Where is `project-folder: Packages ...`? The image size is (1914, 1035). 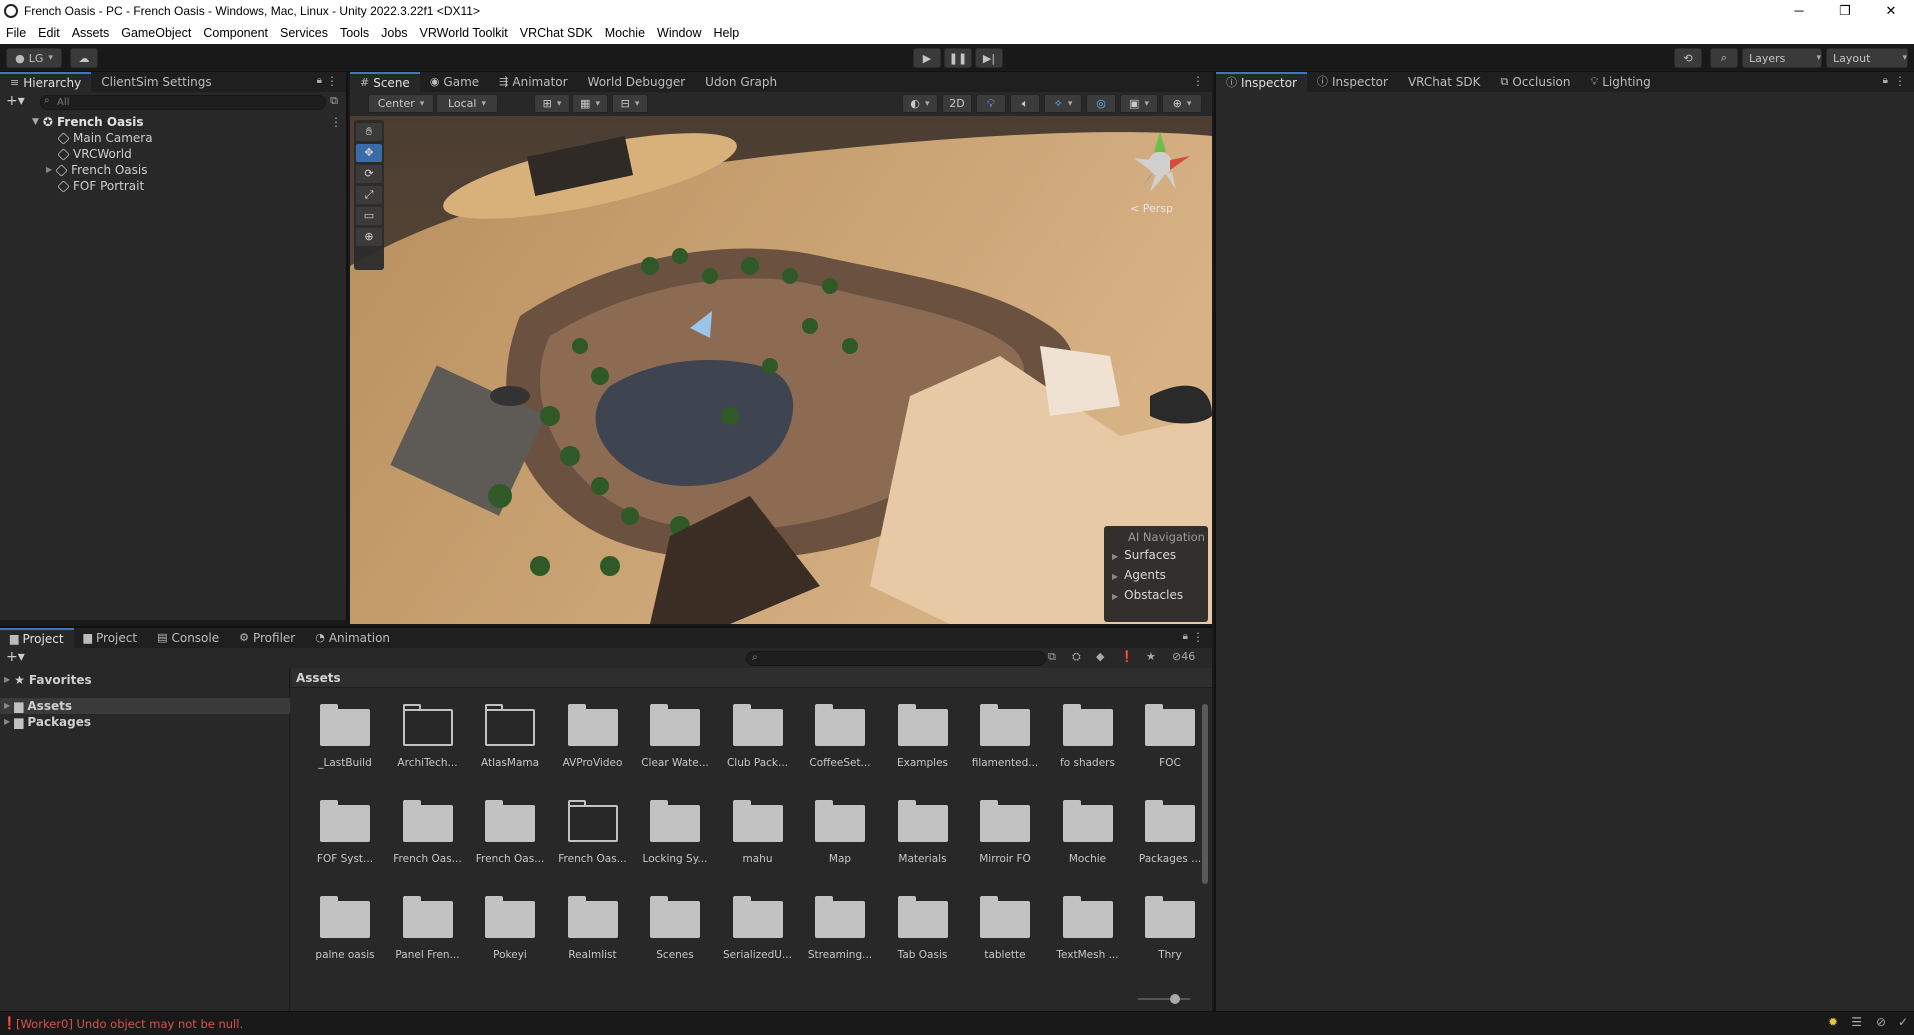
project-folder: Packages ... is located at coordinates (1165, 837).